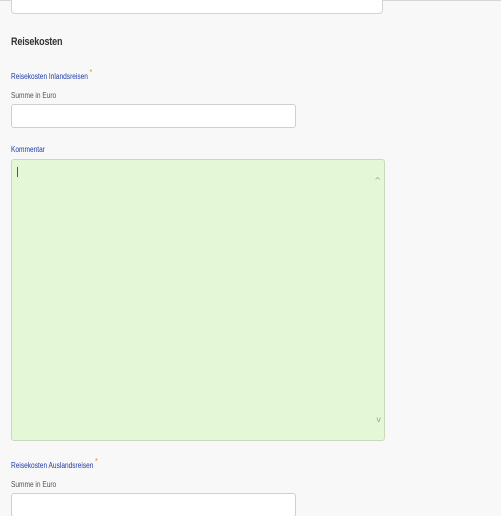 Image resolution: width=501 pixels, height=516 pixels. I want to click on previous-field-input, so click(197, 7).